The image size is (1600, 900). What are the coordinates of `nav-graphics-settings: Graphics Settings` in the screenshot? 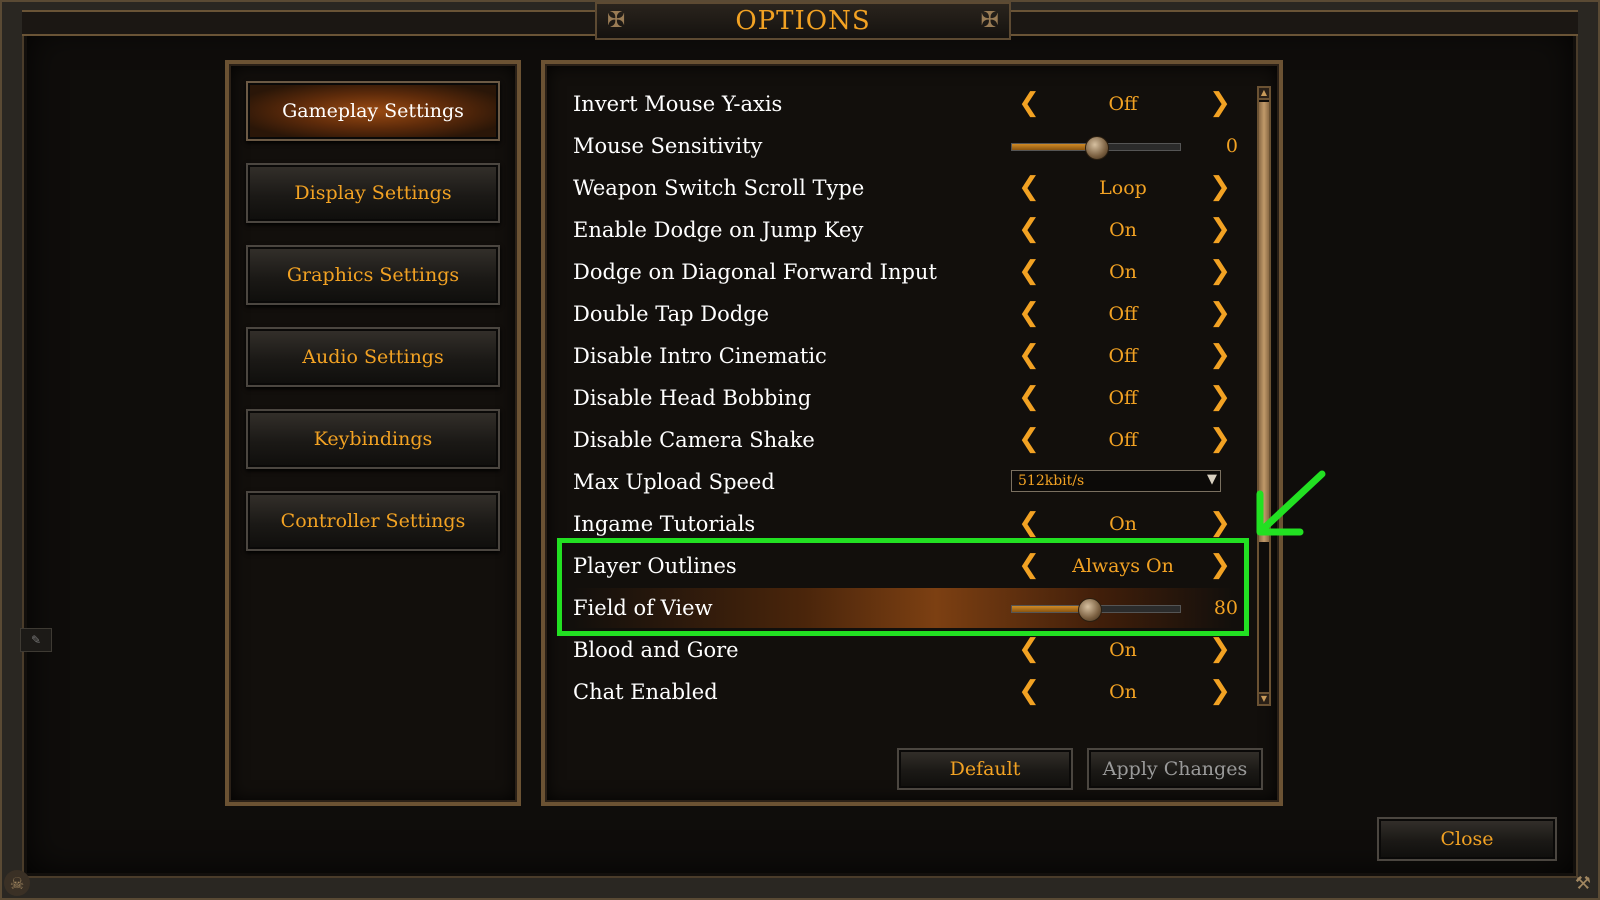 It's located at (373, 275).